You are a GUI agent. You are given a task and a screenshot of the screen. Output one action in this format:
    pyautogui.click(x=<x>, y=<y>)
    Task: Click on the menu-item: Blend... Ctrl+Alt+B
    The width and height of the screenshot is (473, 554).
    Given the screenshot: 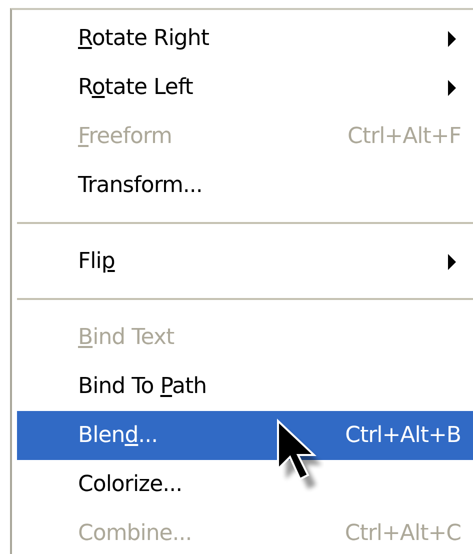 What is the action you would take?
    pyautogui.click(x=245, y=435)
    